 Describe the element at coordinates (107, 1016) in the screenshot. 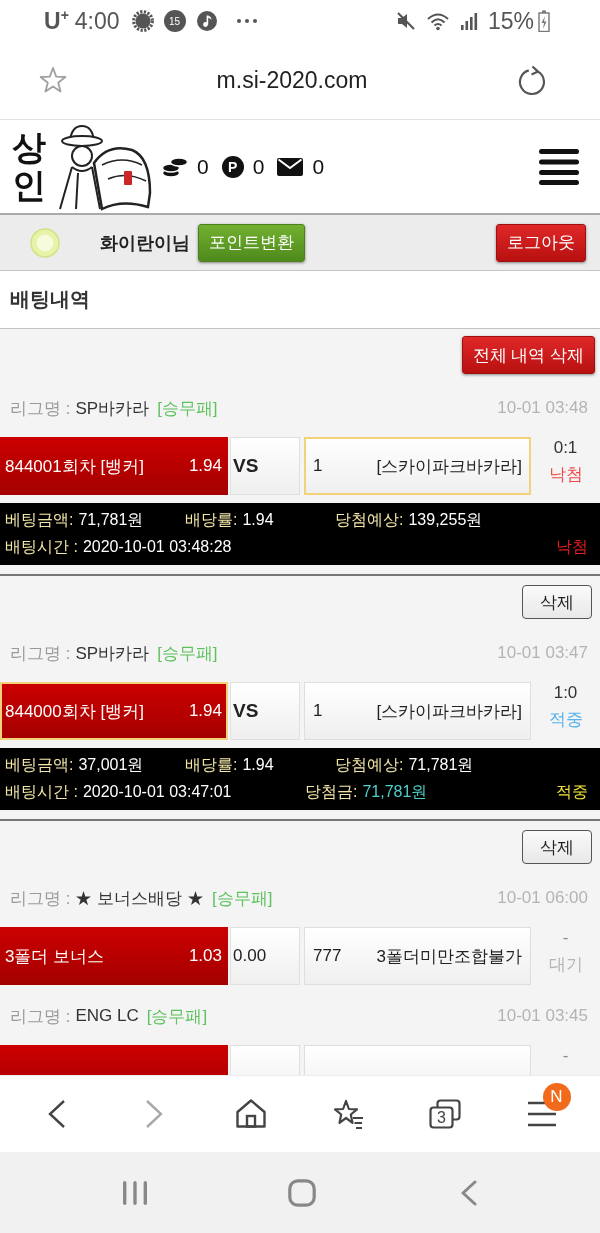

I see `league-name: ENG LC` at that location.